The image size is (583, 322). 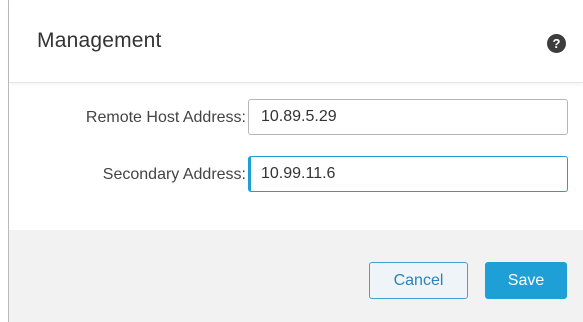 I want to click on secondary-address-row: Secondary Address:, so click(x=296, y=176).